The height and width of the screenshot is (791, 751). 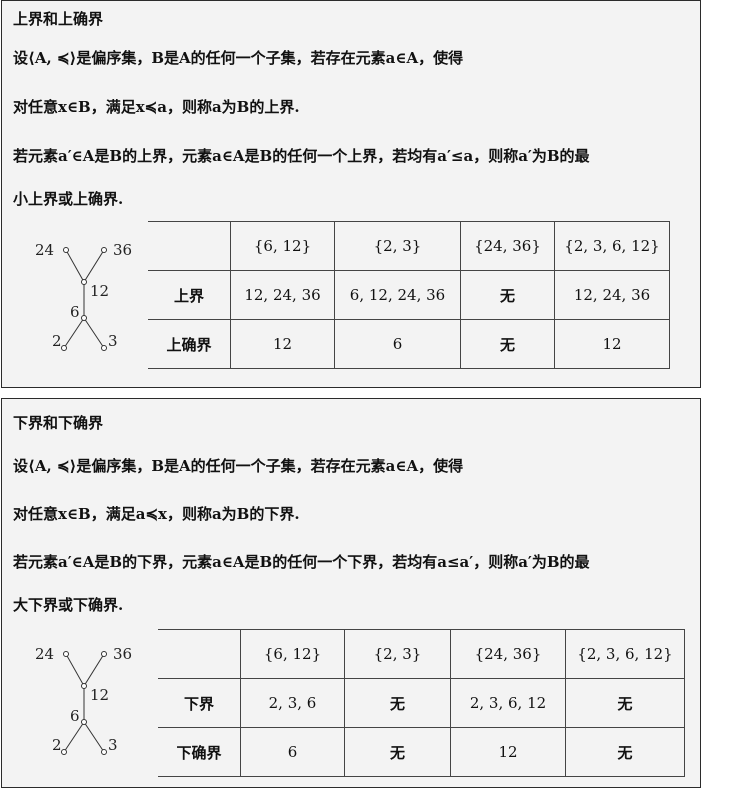 What do you see at coordinates (397, 295) in the screenshot?
I see `table-cell: 6, 12, 24, 36` at bounding box center [397, 295].